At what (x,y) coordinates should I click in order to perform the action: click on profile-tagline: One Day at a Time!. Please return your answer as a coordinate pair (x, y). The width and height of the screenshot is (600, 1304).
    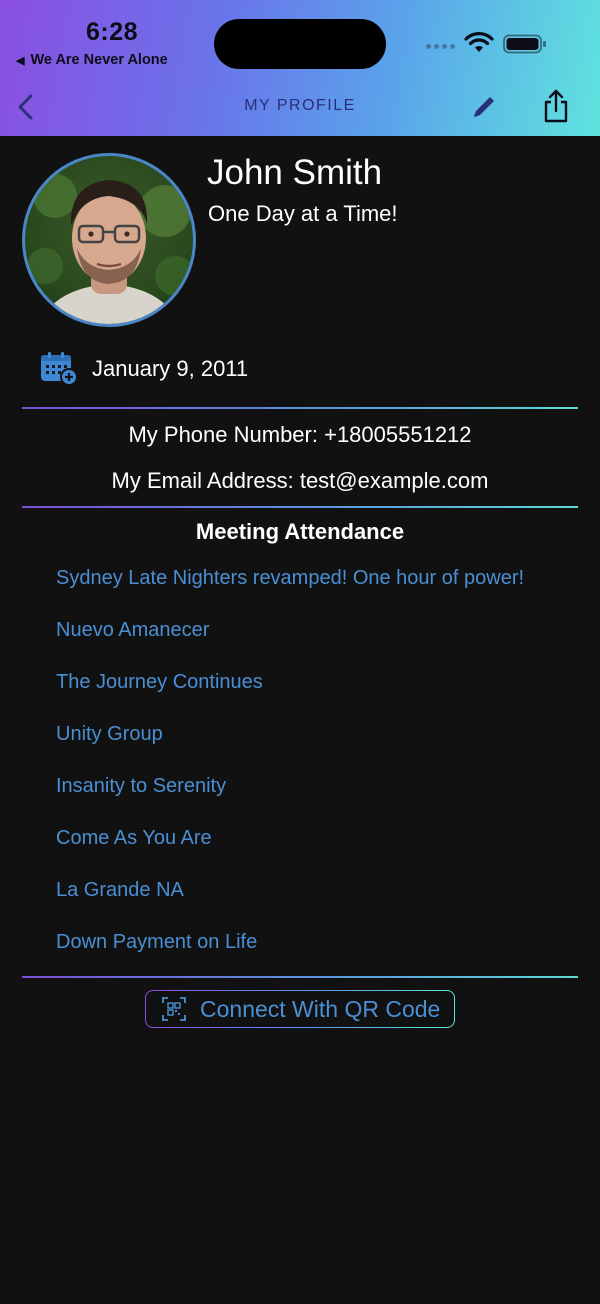
    Looking at the image, I should click on (303, 213).